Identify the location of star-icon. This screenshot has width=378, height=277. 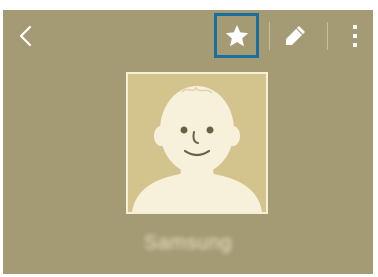
(236, 35).